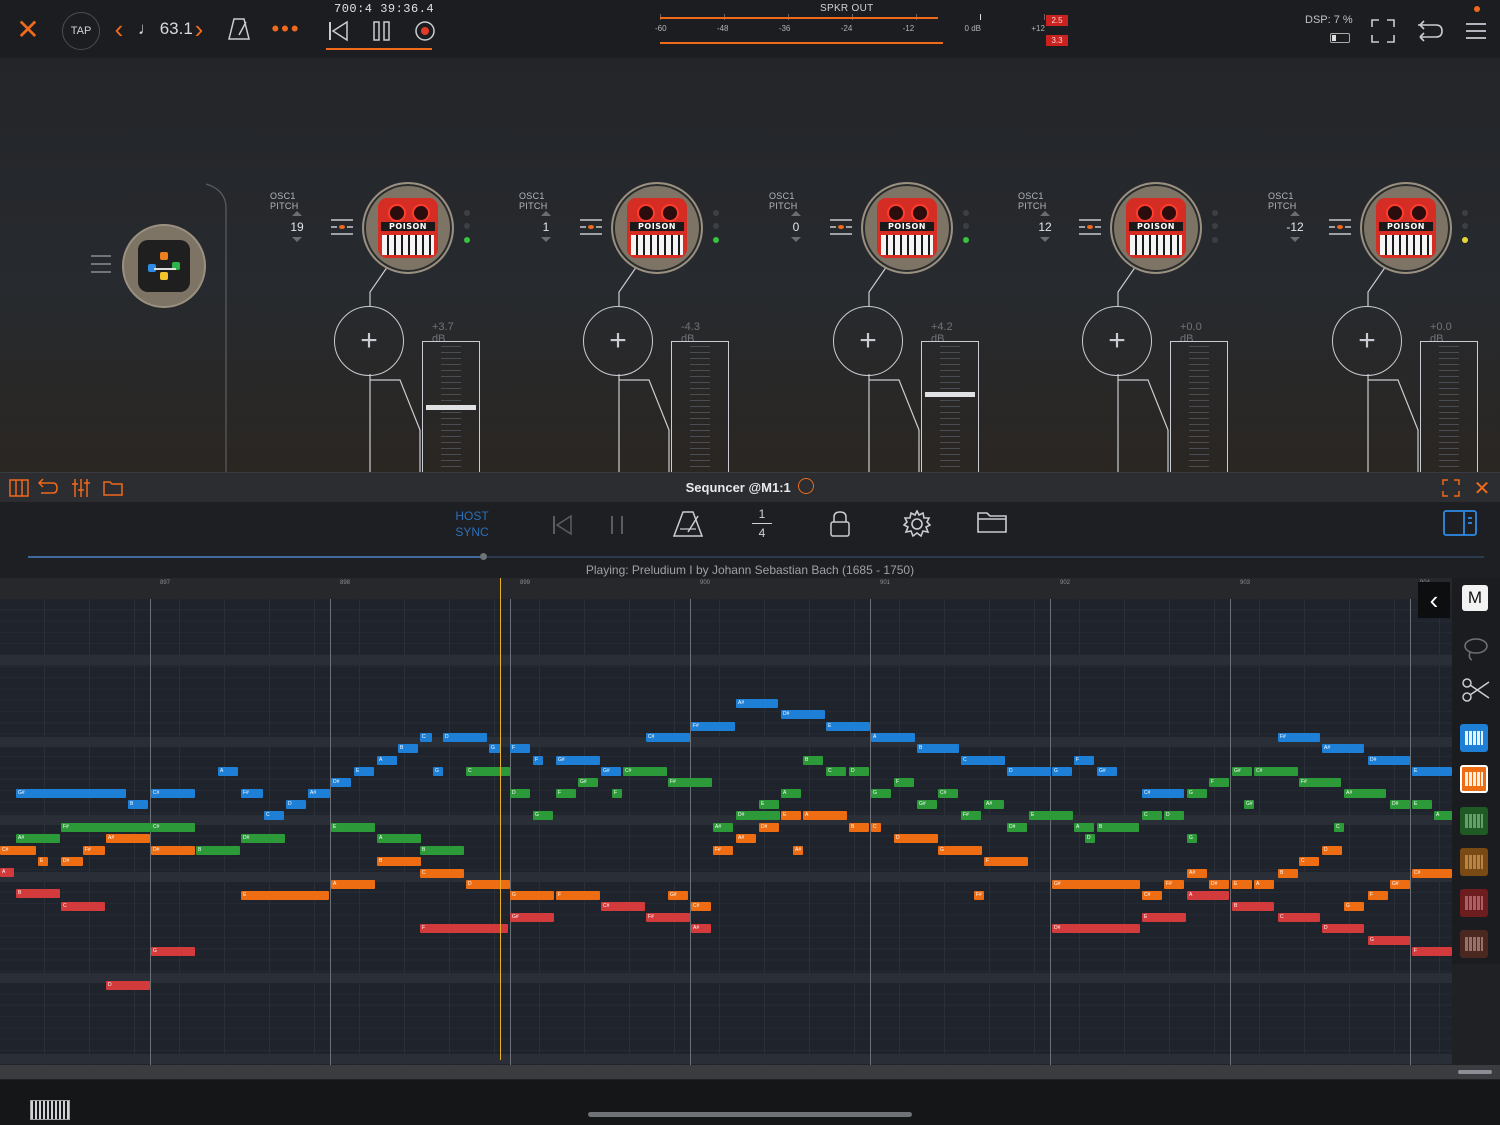  What do you see at coordinates (546, 227) in the screenshot?
I see `pitch-value: 1` at bounding box center [546, 227].